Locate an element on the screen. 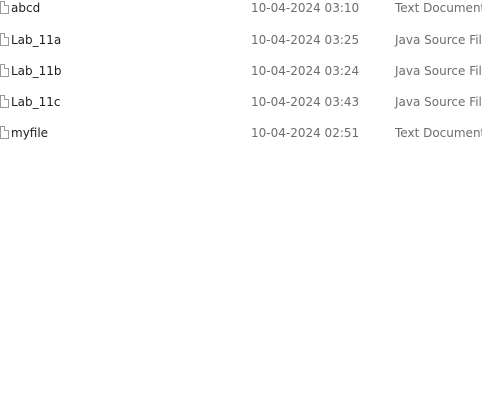 Image resolution: width=482 pixels, height=403 pixels. file-name: Lab_11b is located at coordinates (36, 71).